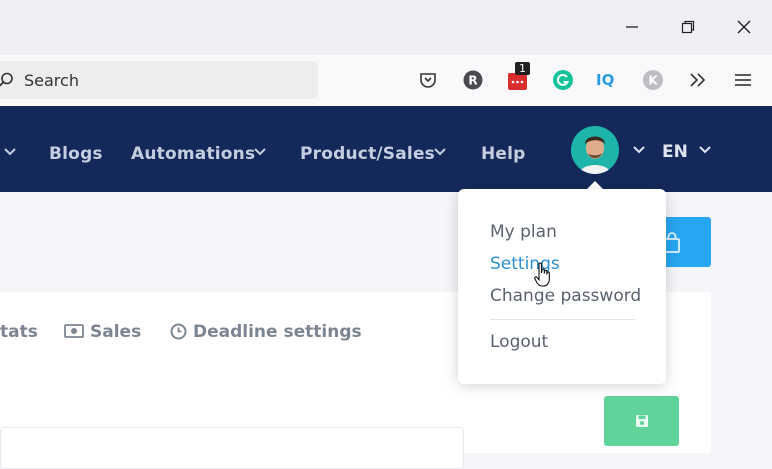  Describe the element at coordinates (159, 80) in the screenshot. I see `search-bar: Search` at that location.